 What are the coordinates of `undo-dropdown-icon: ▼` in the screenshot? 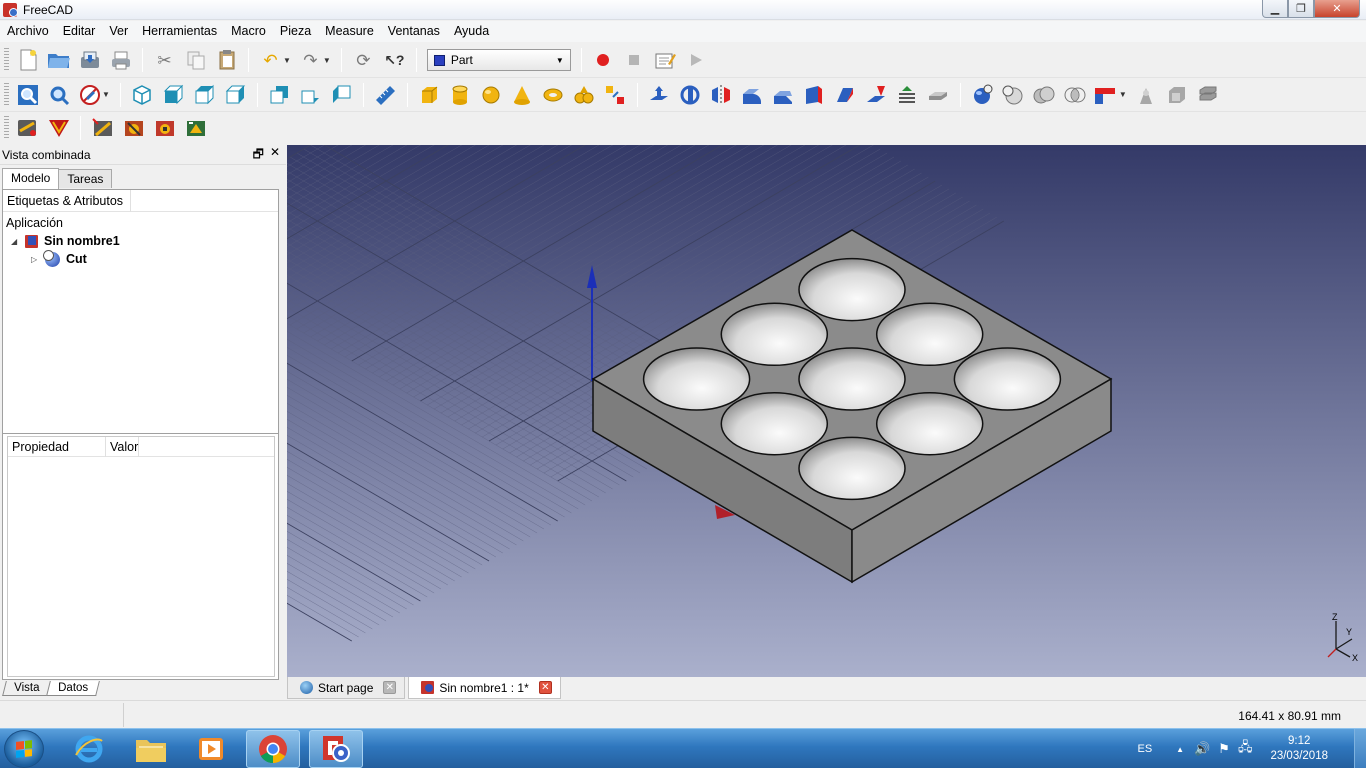 It's located at (287, 60).